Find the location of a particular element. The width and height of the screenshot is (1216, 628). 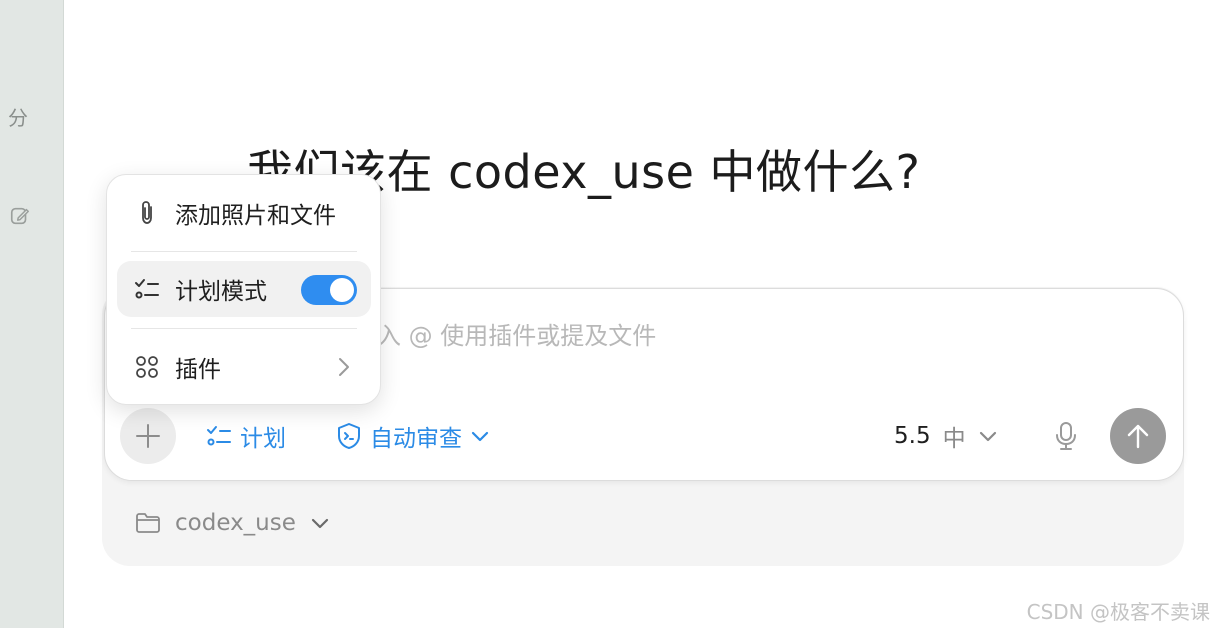

chevron-right-icon is located at coordinates (344, 367).